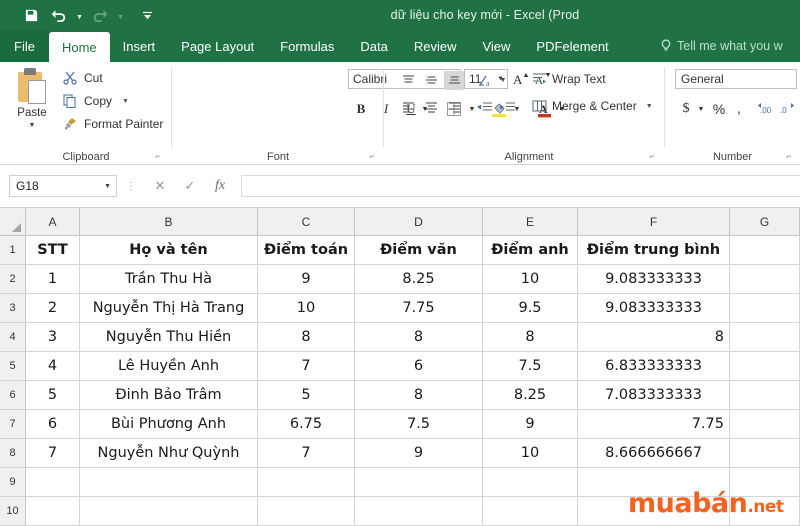 This screenshot has height=526, width=800. Describe the element at coordinates (53, 337) in the screenshot. I see `cell-A4: 3` at that location.